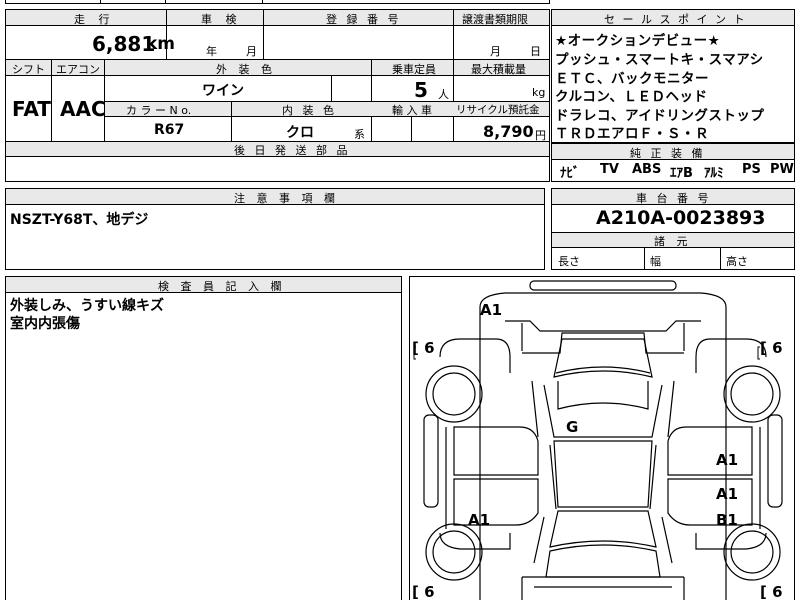 The image size is (800, 600). I want to click on selling-point-line: ＥＴＣ、バックモニター, so click(632, 79).